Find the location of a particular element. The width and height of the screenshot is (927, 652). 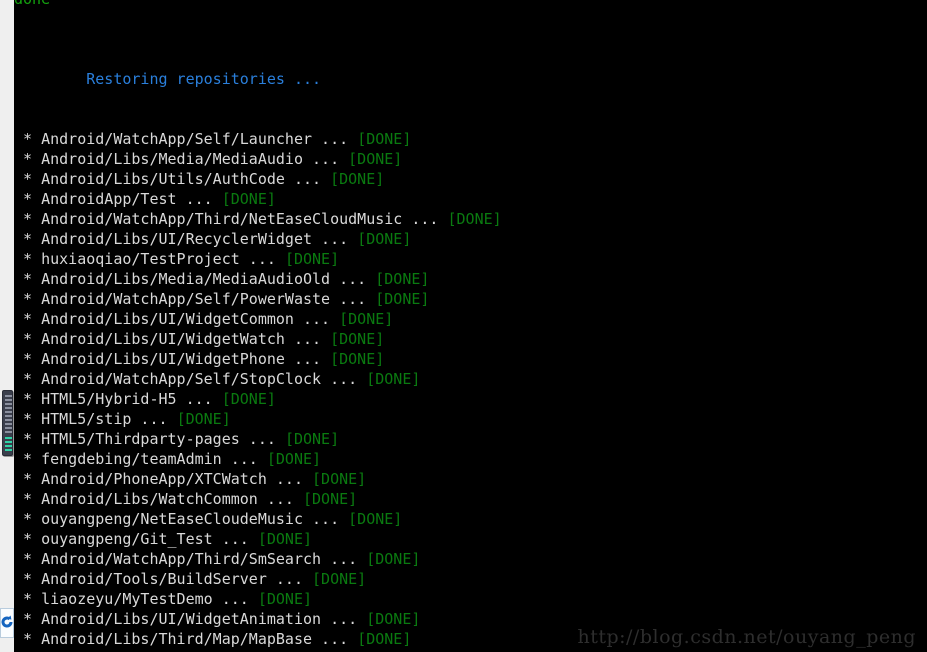

repository-name: Android/Libs/Utils/AuthCode is located at coordinates (163, 179).